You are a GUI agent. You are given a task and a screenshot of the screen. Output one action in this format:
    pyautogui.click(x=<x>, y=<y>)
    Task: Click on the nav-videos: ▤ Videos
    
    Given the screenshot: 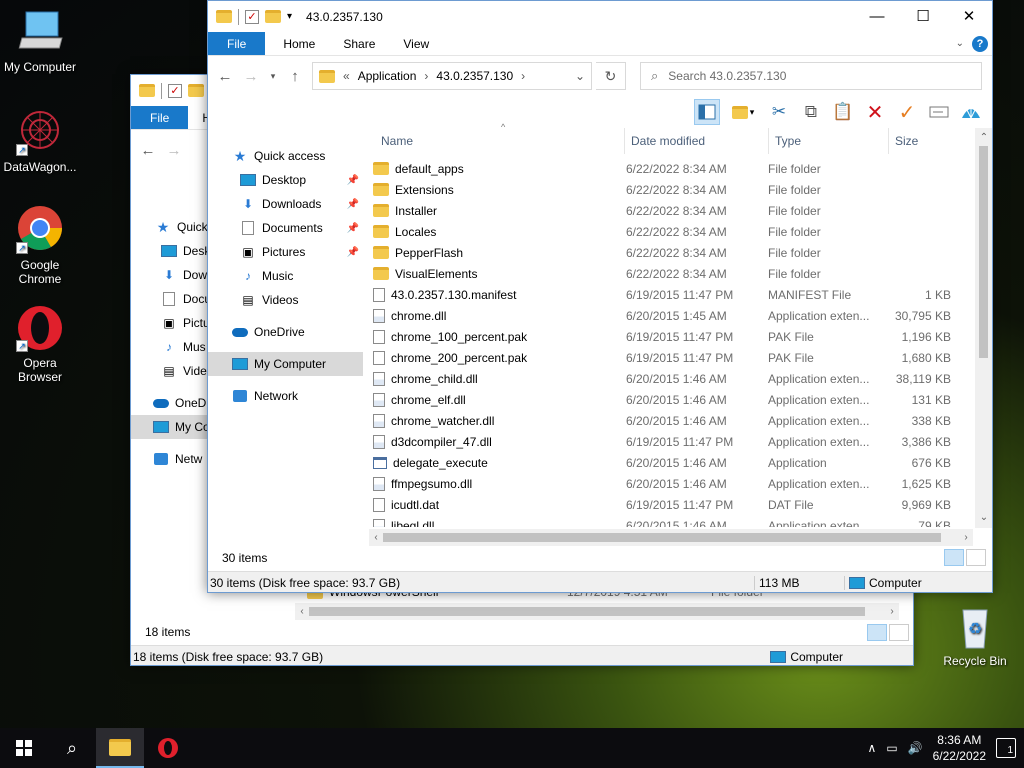 What is the action you would take?
    pyautogui.click(x=285, y=300)
    